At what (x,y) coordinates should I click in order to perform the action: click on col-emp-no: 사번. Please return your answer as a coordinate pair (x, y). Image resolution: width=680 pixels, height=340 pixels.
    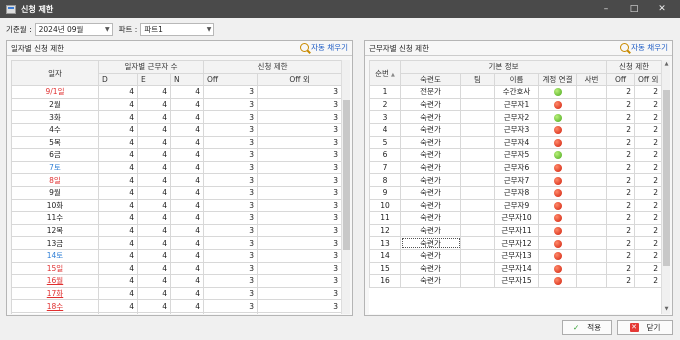
    Looking at the image, I should click on (591, 79).